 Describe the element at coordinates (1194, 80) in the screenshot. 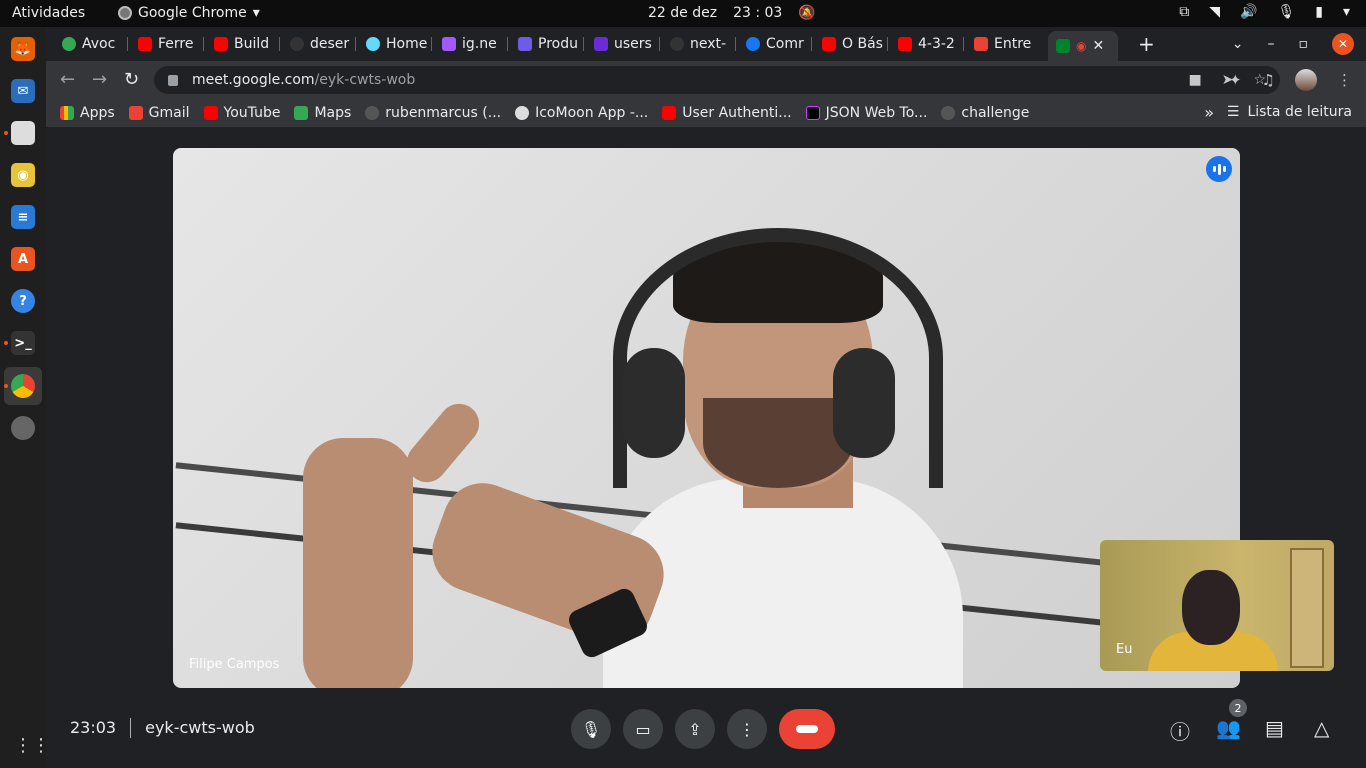

I see `camera-in-use-icon: ■` at that location.